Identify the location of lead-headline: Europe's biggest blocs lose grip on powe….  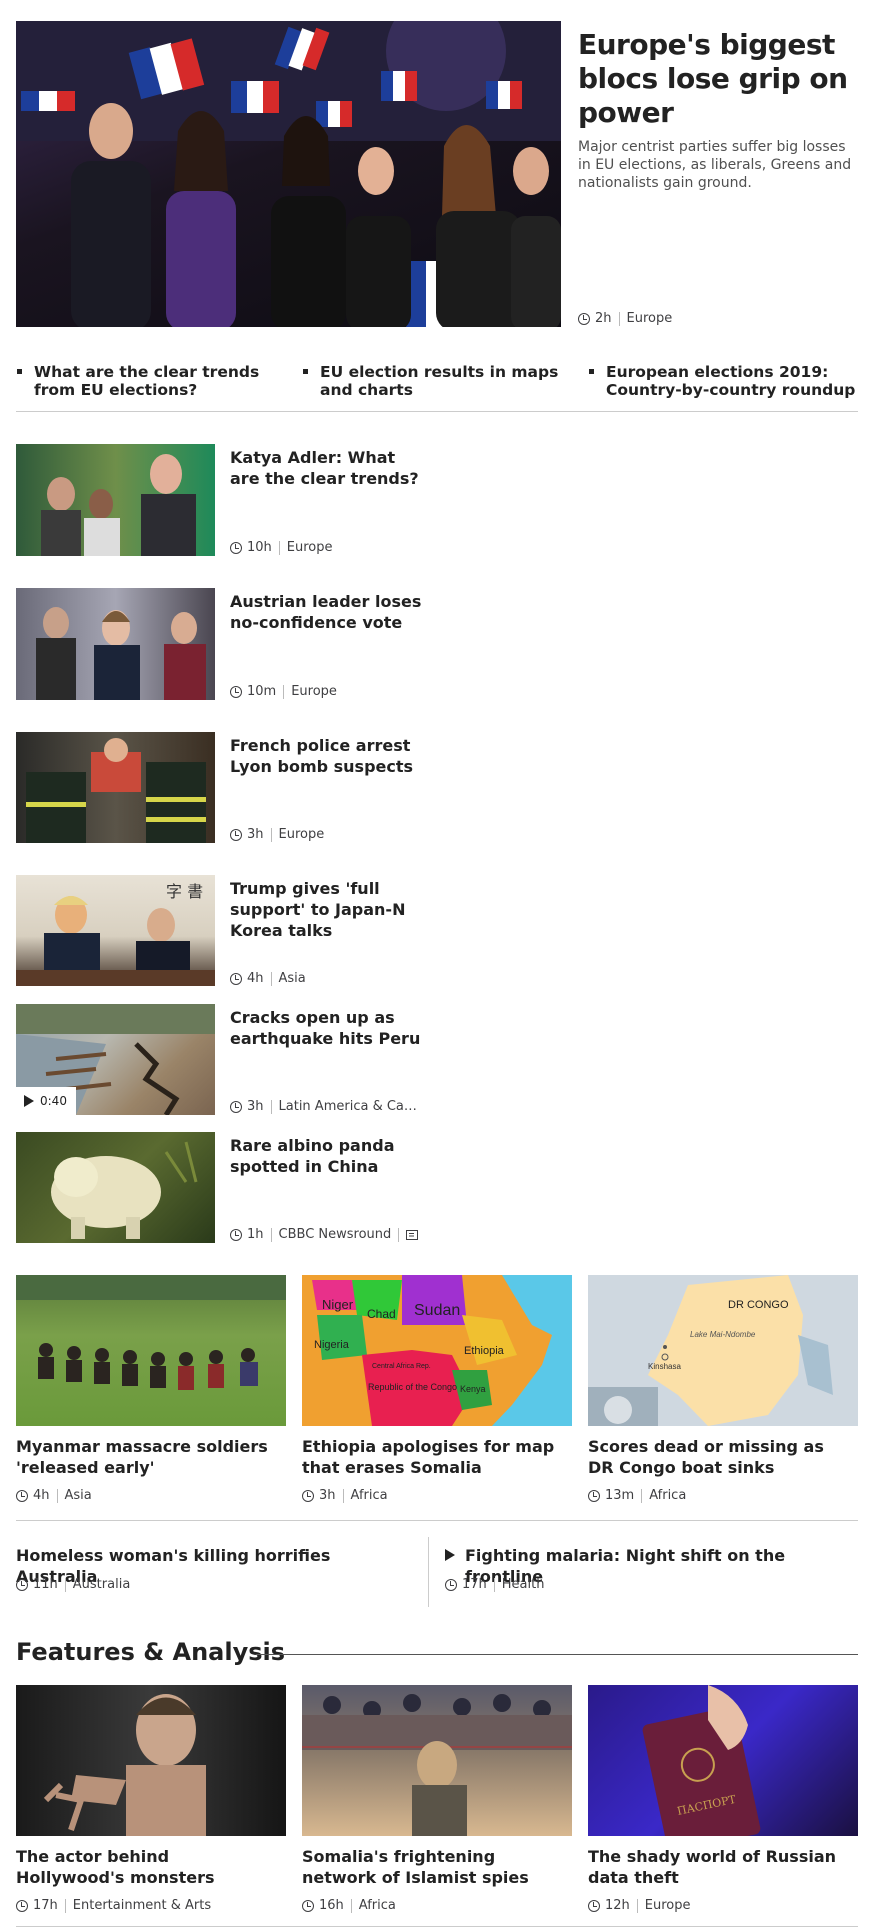
(713, 79).